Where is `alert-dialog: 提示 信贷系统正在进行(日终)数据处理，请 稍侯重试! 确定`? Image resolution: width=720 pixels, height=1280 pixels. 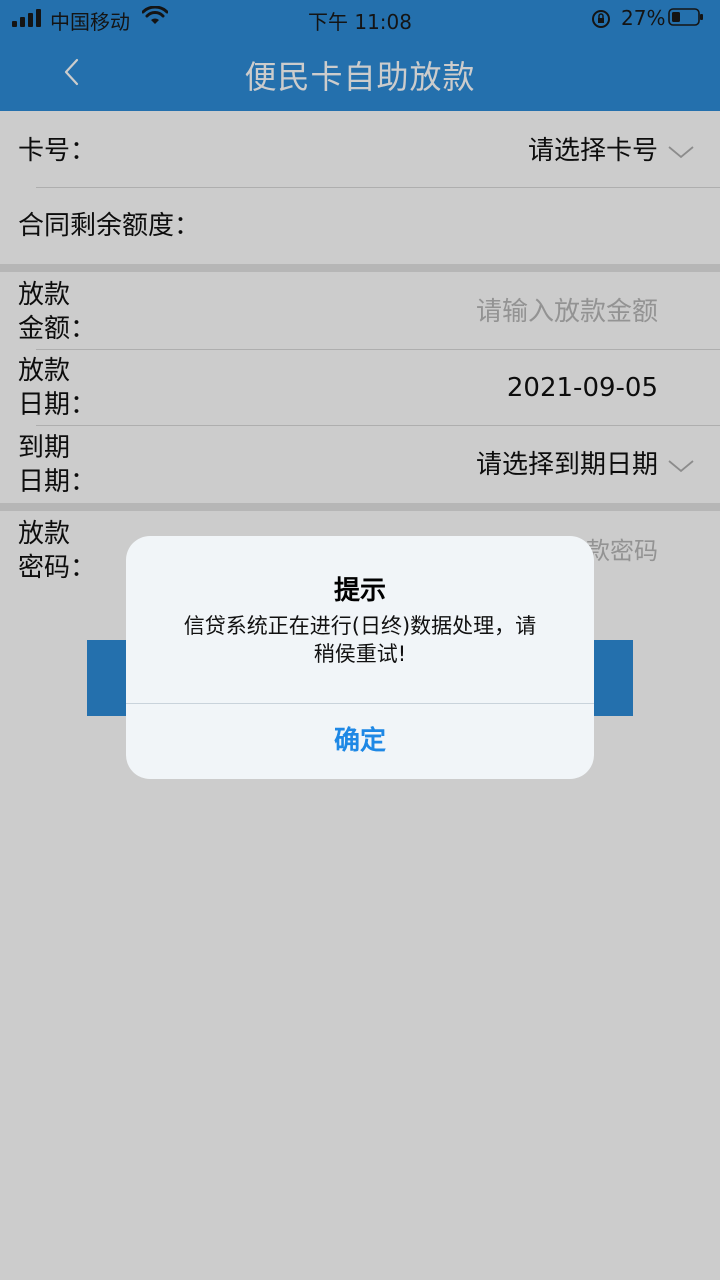 alert-dialog: 提示 信贷系统正在进行(日终)数据处理，请 稍侯重试! 确定 is located at coordinates (360, 657).